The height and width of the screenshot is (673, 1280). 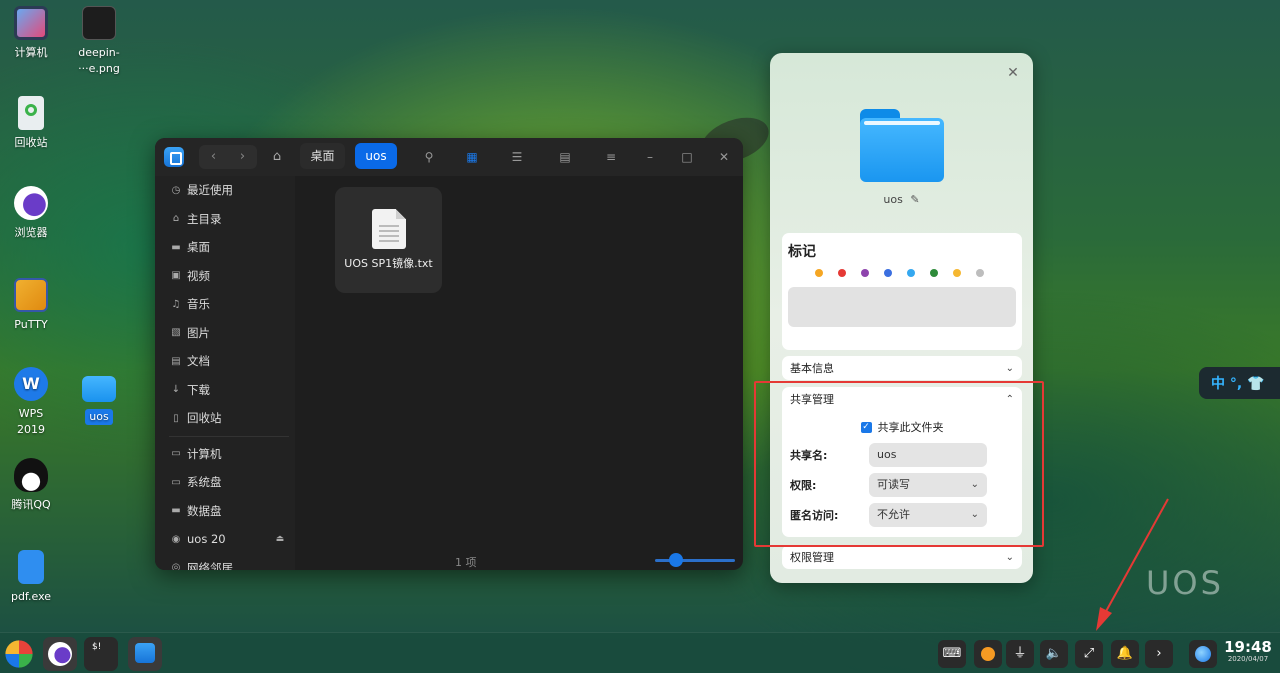 What do you see at coordinates (988, 654) in the screenshot?
I see `app-tray-icon` at bounding box center [988, 654].